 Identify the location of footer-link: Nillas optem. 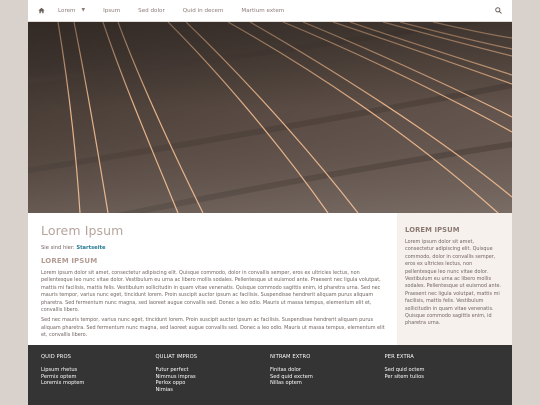
(327, 383).